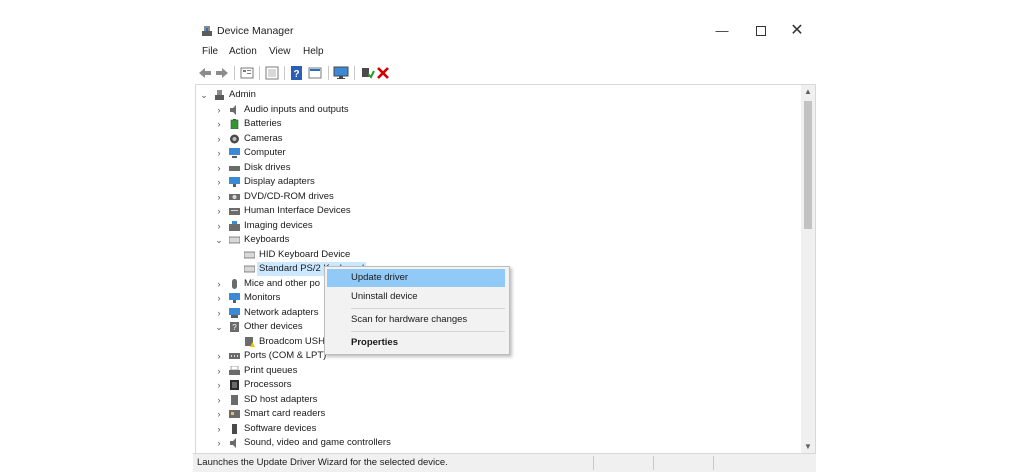 This screenshot has width=1024, height=474. What do you see at coordinates (364, 153) in the screenshot?
I see `tree-item-computer: › Computer` at bounding box center [364, 153].